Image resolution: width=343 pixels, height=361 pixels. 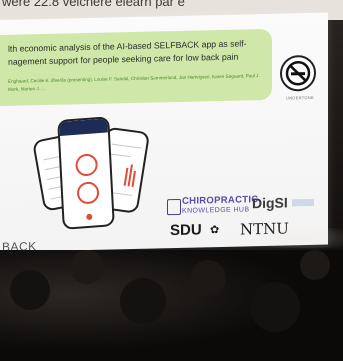 I want to click on phone-center-mockup, so click(x=86, y=173).